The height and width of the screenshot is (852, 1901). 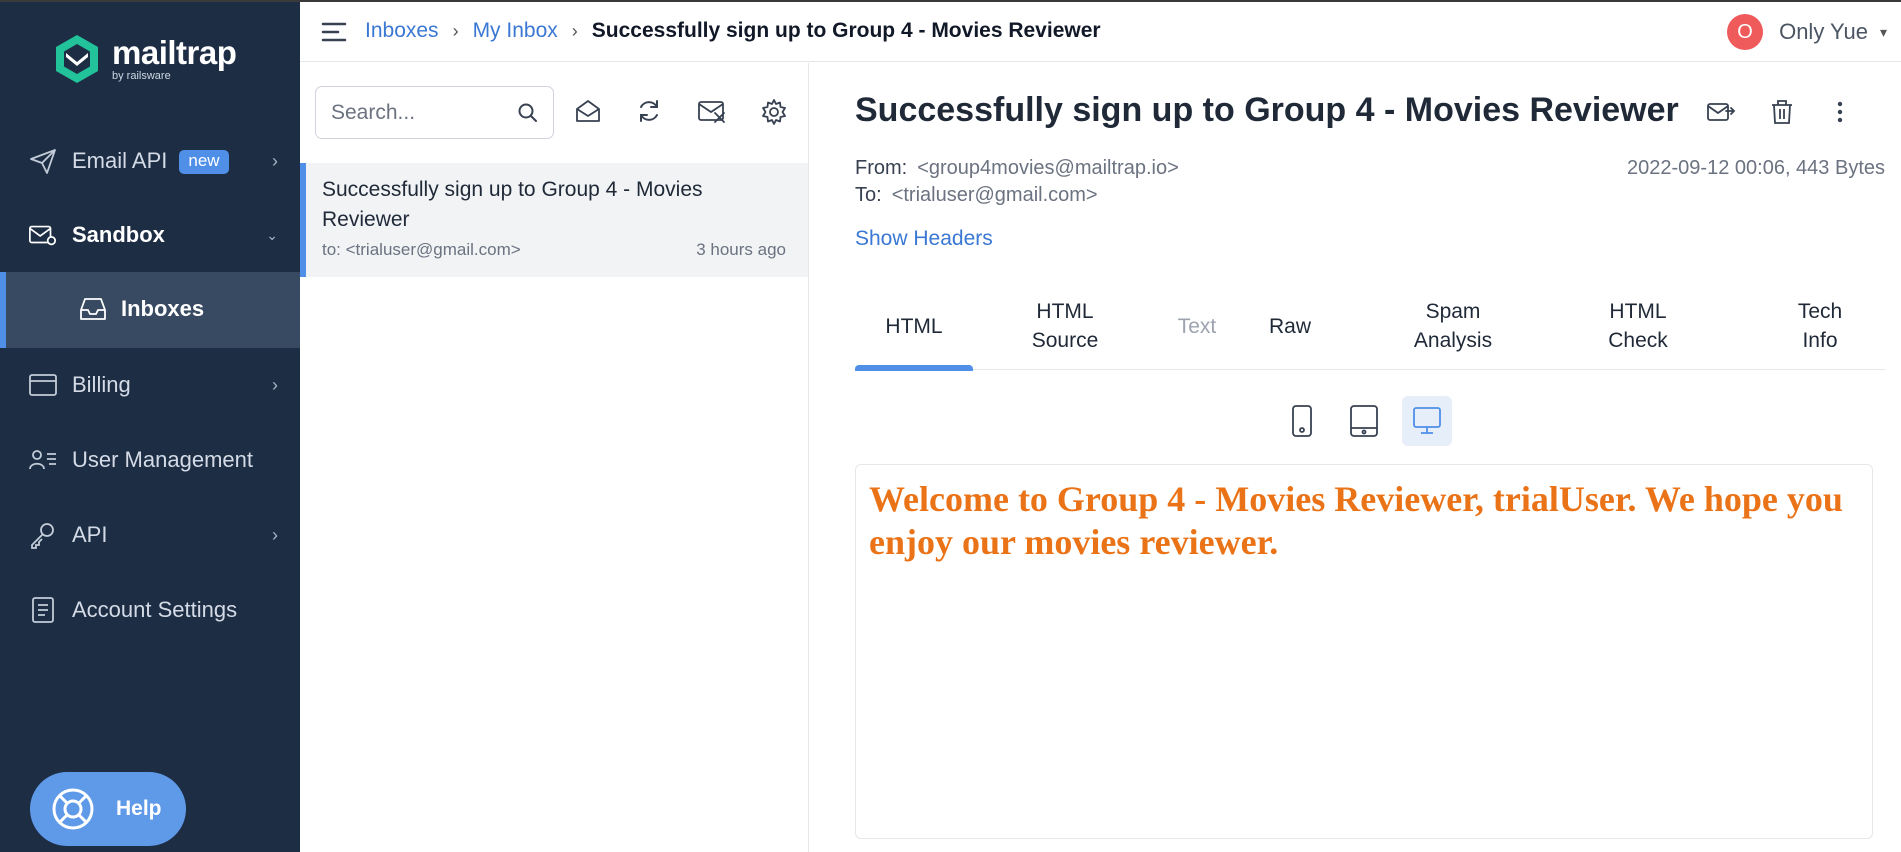 I want to click on tab-label: HTML Source, so click(x=1065, y=326).